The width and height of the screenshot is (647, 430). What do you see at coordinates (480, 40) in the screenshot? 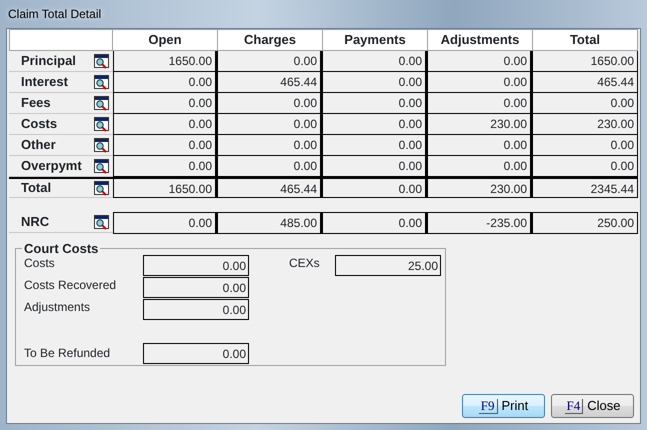
I see `column-header: Adjustments` at bounding box center [480, 40].